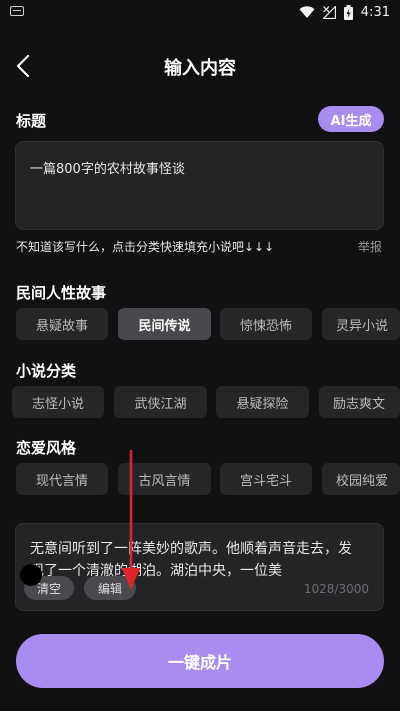 The width and height of the screenshot is (400, 711). What do you see at coordinates (61, 293) in the screenshot?
I see `category-label-folk-stories: 民间人性故事` at bounding box center [61, 293].